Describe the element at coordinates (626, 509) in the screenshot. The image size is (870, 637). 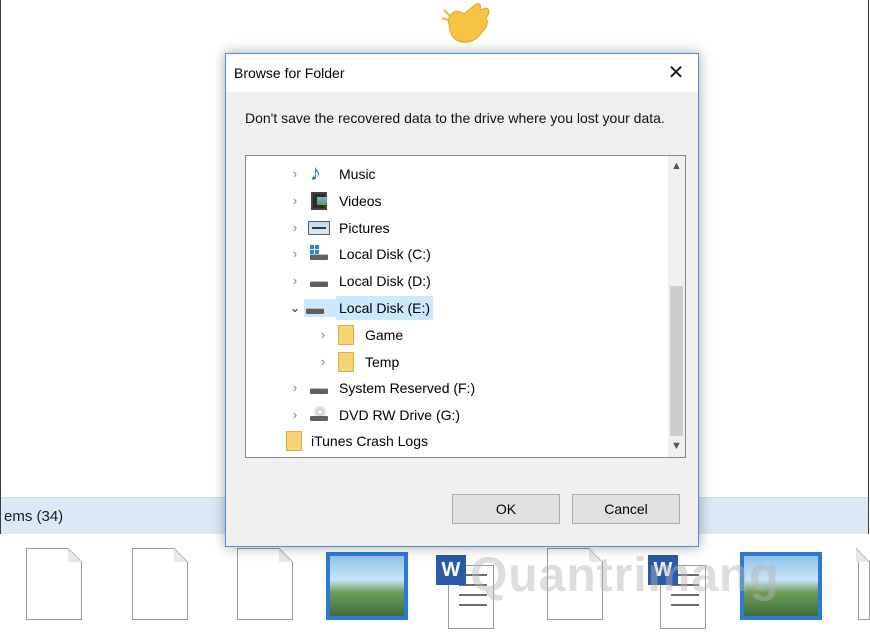
I see `cancel-button: Cancel` at that location.